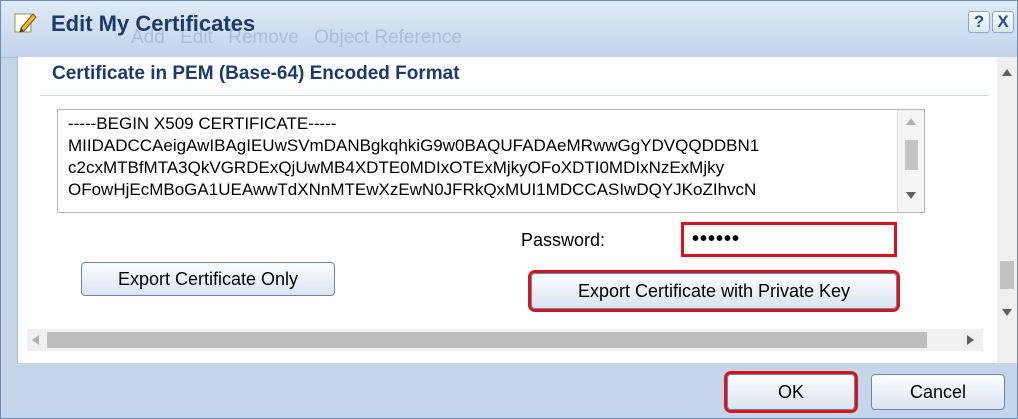  Describe the element at coordinates (911, 195) in the screenshot. I see `pem-scroll-down-icon` at that location.